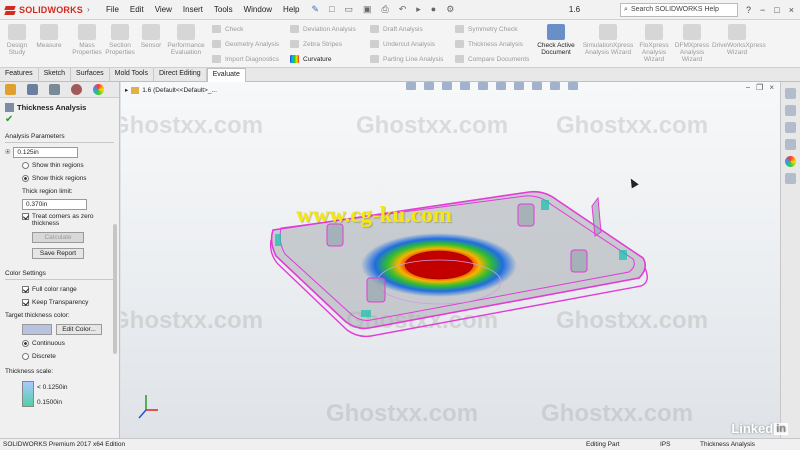 This screenshot has height=450, width=800. Describe the element at coordinates (367, 9) in the screenshot. I see `save-icon: ▣` at that location.